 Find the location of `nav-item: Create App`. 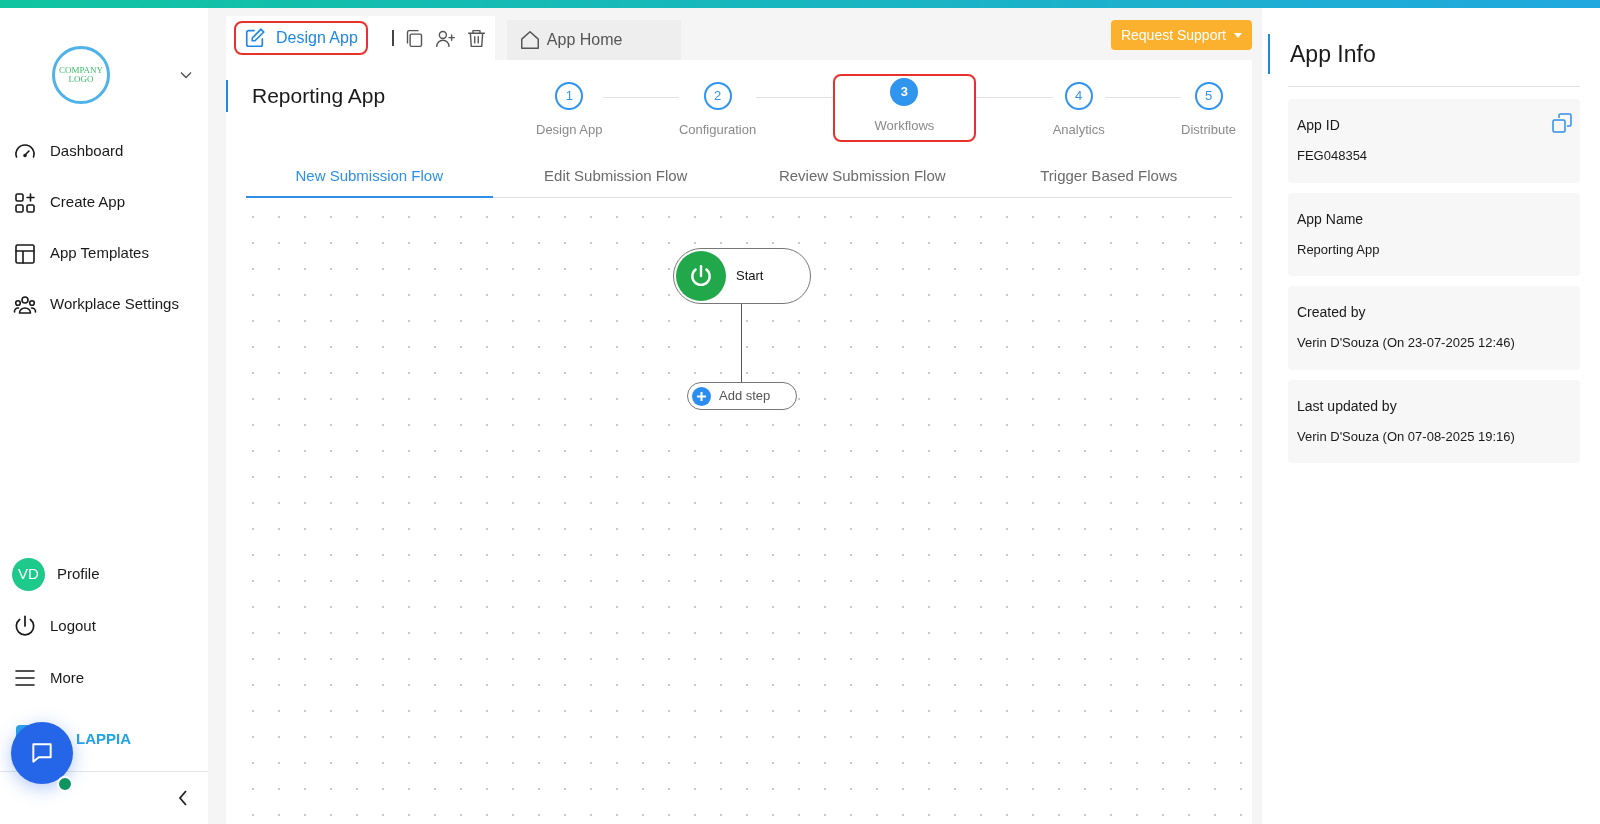

nav-item: Create App is located at coordinates (110, 202).